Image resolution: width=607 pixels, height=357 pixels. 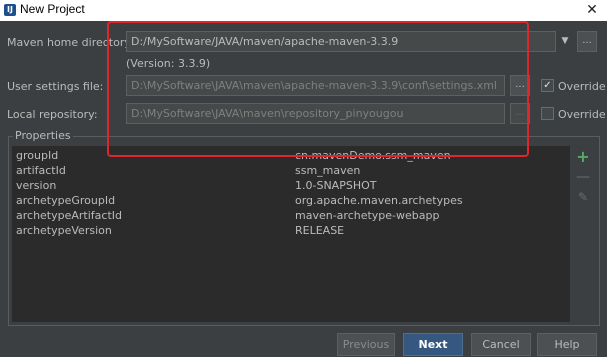 What do you see at coordinates (379, 200) in the screenshot?
I see `property-value: org.apache.maven.archetypes` at bounding box center [379, 200].